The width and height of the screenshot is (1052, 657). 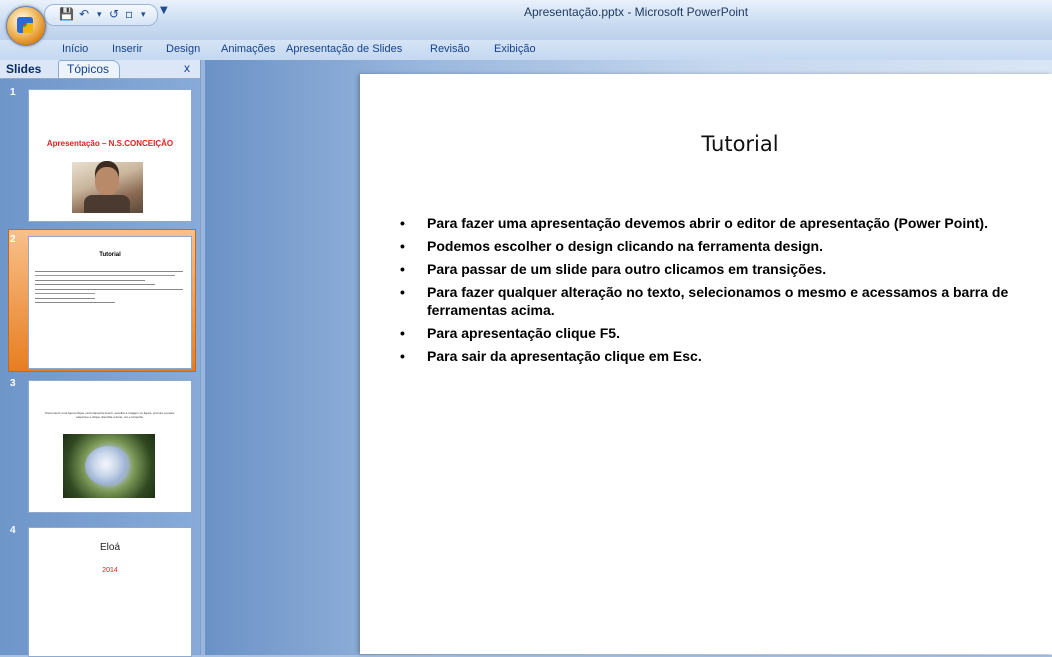 I want to click on pane-tabs: Slides Tópicos x, so click(x=100, y=69).